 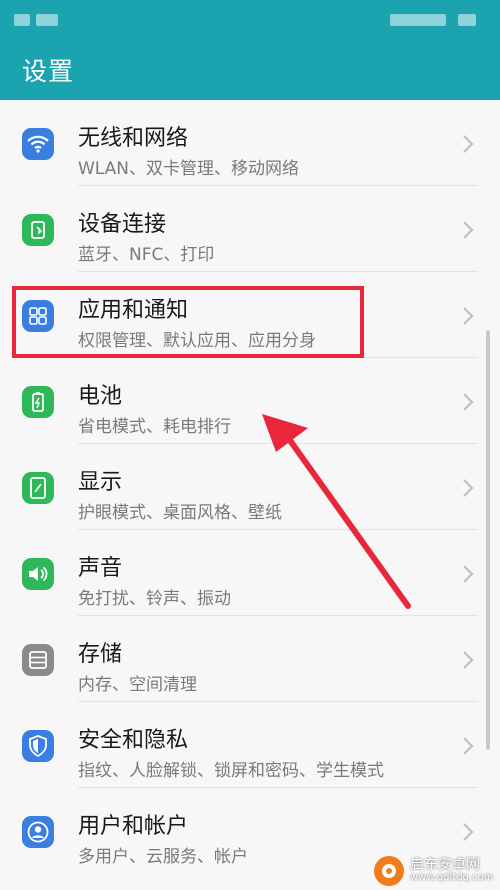 What do you see at coordinates (250, 659) in the screenshot?
I see `settings-item-storage: 存储 内存、空间清理` at bounding box center [250, 659].